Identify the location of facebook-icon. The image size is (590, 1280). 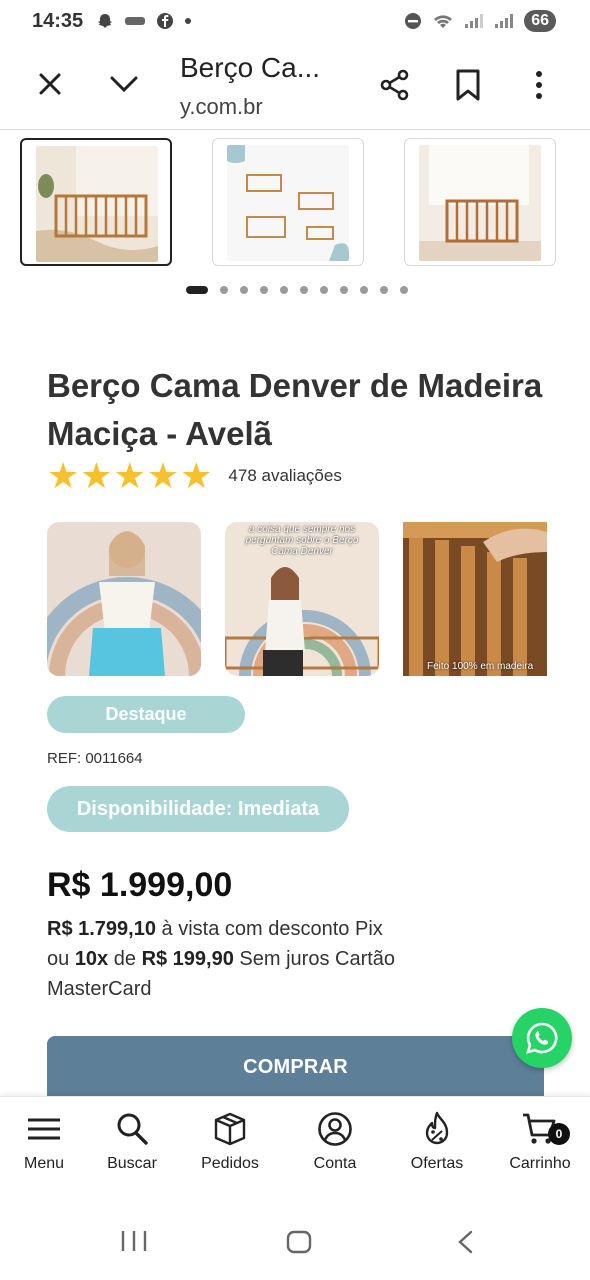
(165, 21).